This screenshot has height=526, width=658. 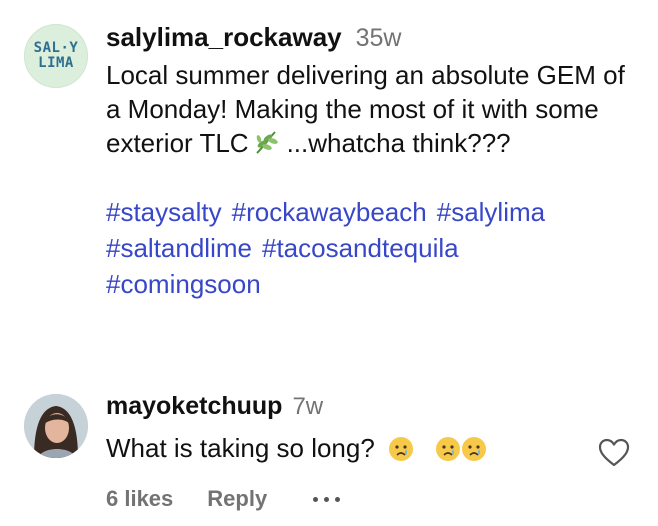 I want to click on commenter-avatar, so click(x=56, y=426).